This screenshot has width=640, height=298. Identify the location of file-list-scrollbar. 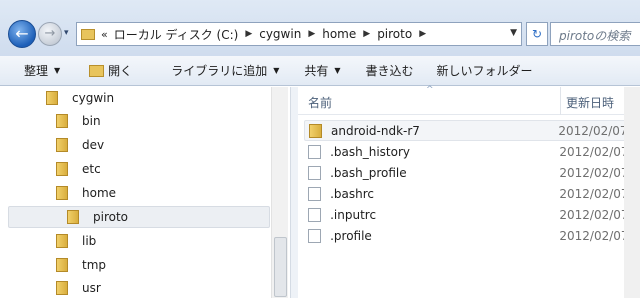
(632, 192).